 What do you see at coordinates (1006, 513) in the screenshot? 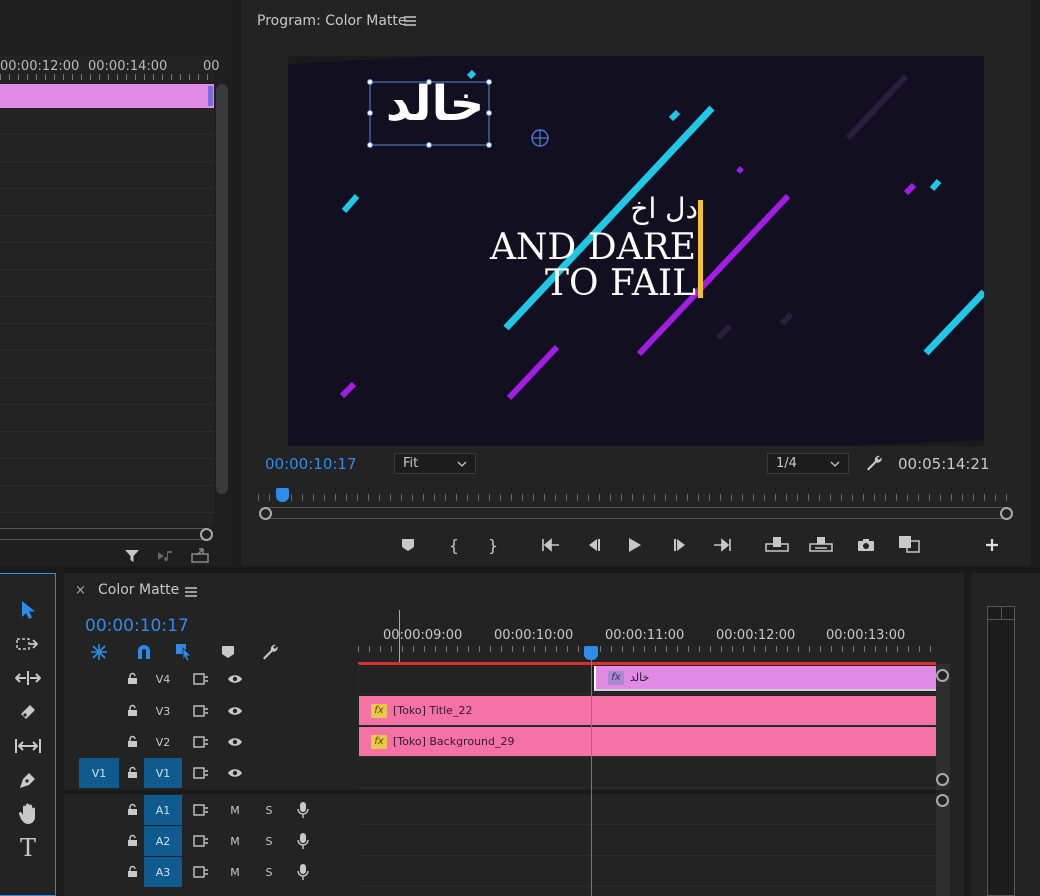
I see `zoom-handle-right` at bounding box center [1006, 513].